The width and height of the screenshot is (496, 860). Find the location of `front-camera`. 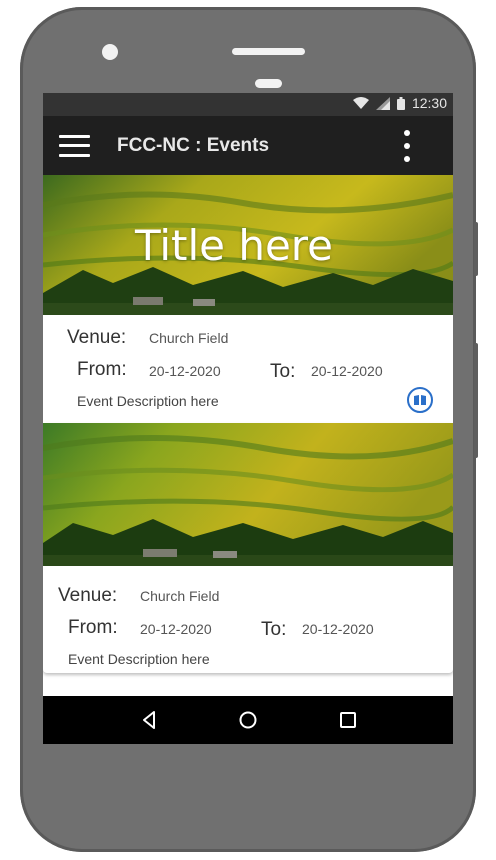

front-camera is located at coordinates (110, 52).